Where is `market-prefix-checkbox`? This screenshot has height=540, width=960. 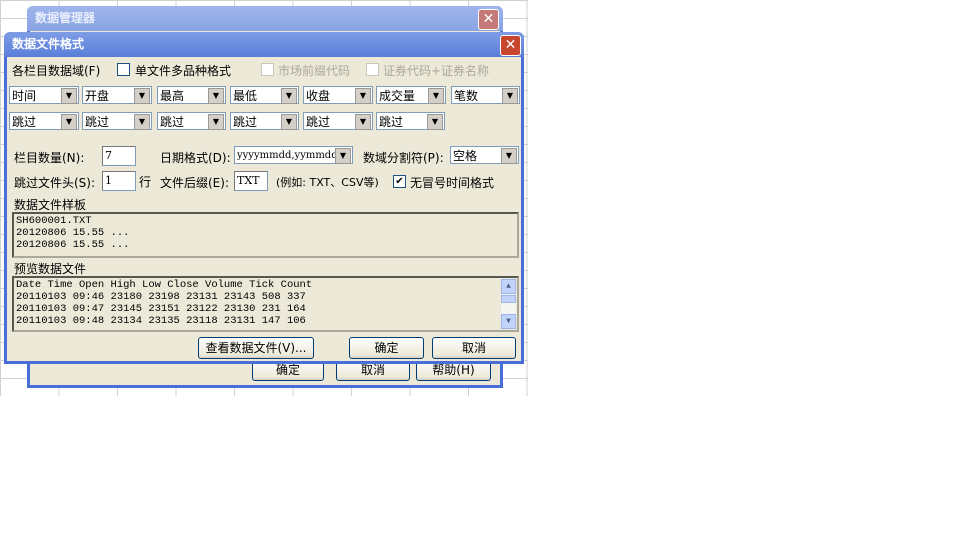
market-prefix-checkbox is located at coordinates (267, 69).